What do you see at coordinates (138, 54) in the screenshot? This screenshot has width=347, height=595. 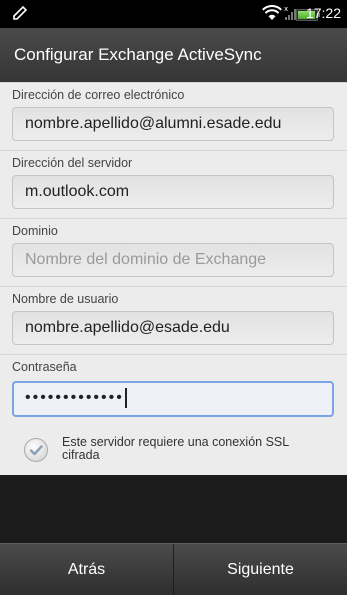 I see `page-title: Configurar Exchange ActiveSync` at bounding box center [138, 54].